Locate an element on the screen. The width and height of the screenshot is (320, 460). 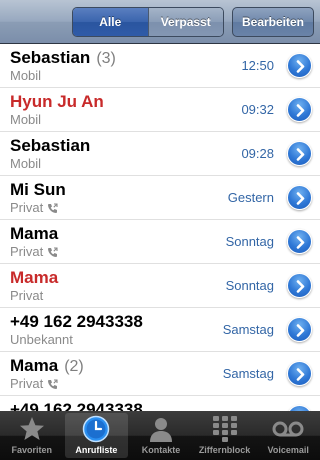
call-count: (3) is located at coordinates (106, 58).